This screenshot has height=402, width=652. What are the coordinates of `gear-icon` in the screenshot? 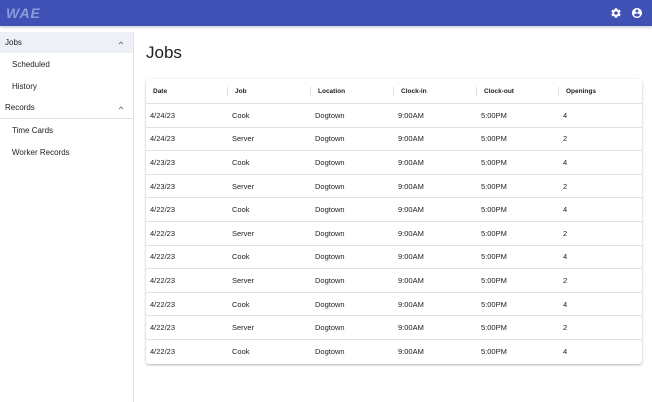 It's located at (616, 13).